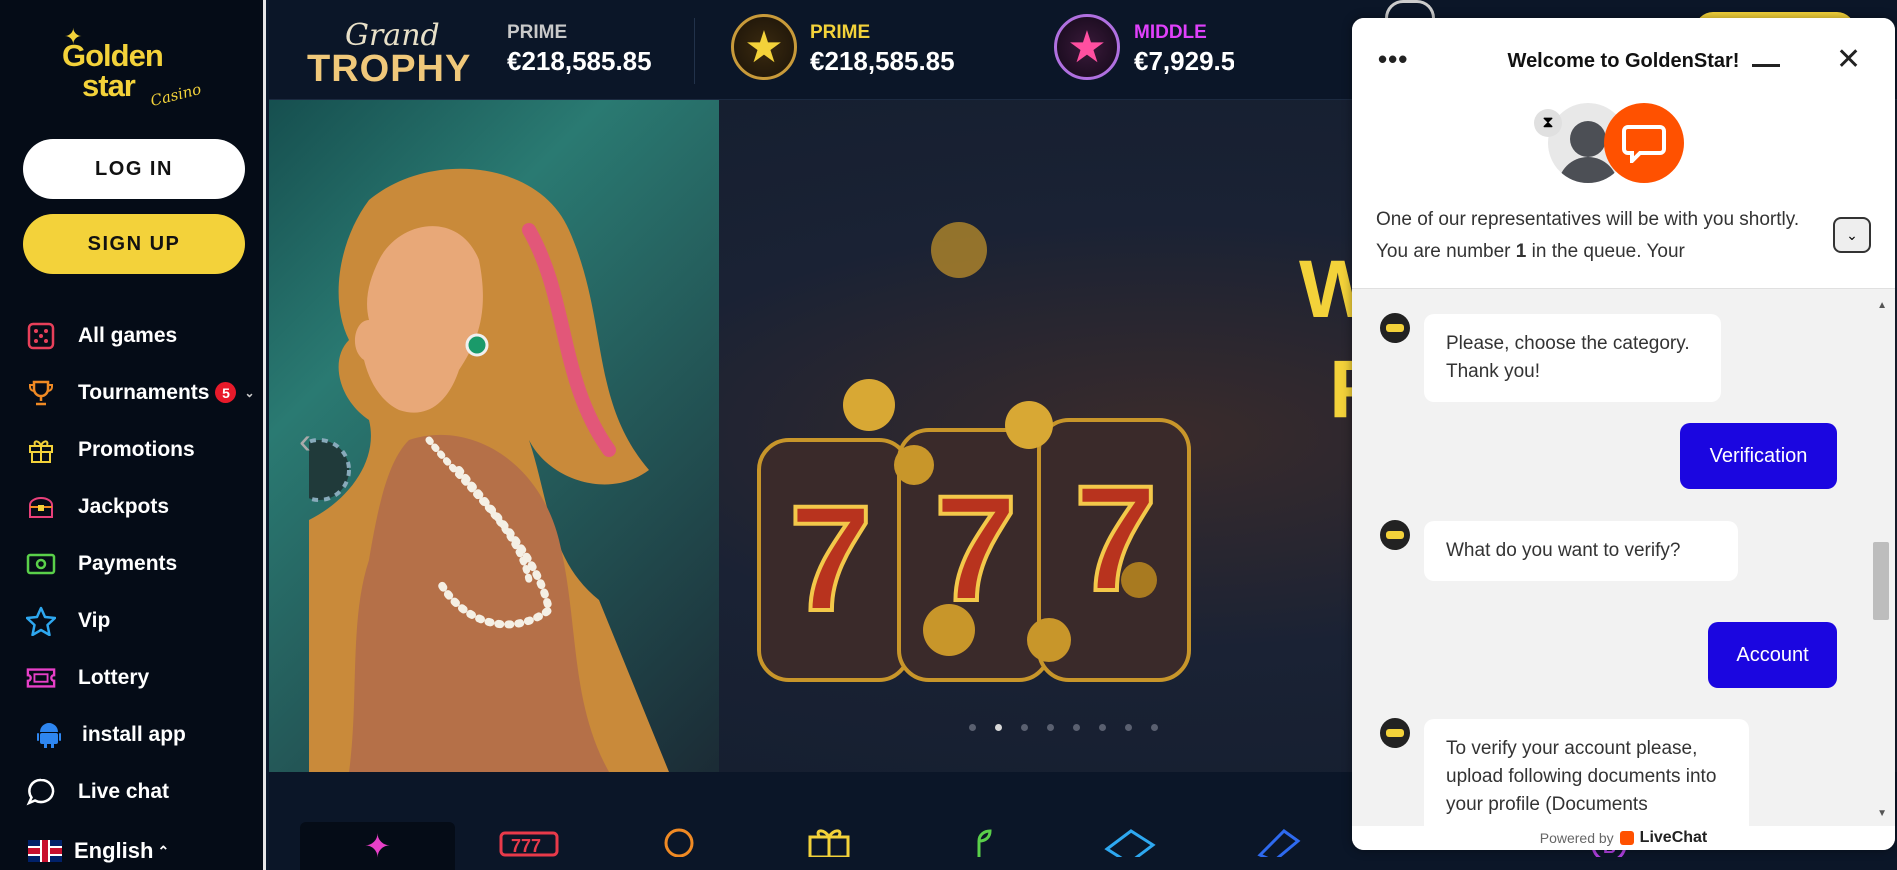  Describe the element at coordinates (1572, 358) in the screenshot. I see `bot-message: Please, choose the category. Thank you!` at that location.